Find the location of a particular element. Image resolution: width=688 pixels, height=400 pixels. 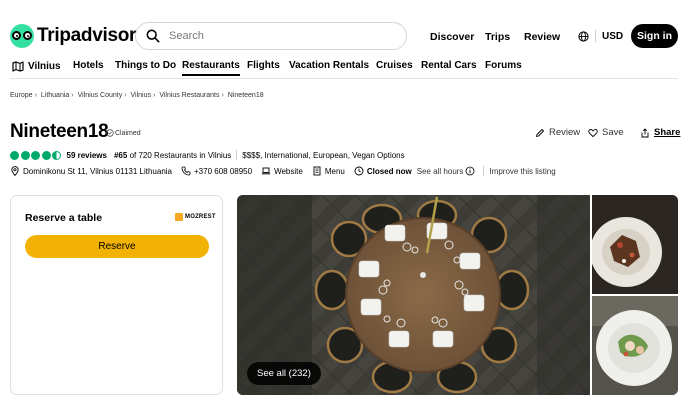

save-button: Save is located at coordinates (606, 132).